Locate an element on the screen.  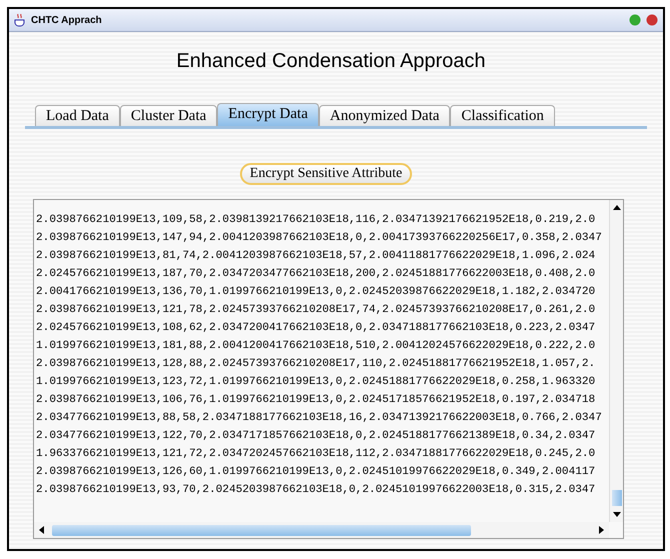
close-button is located at coordinates (652, 20).